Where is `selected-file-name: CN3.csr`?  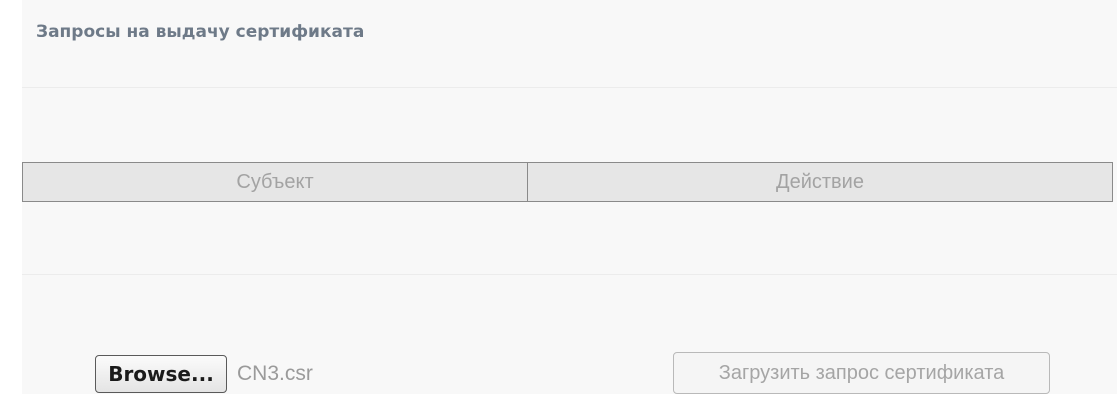
selected-file-name: CN3.csr is located at coordinates (275, 373).